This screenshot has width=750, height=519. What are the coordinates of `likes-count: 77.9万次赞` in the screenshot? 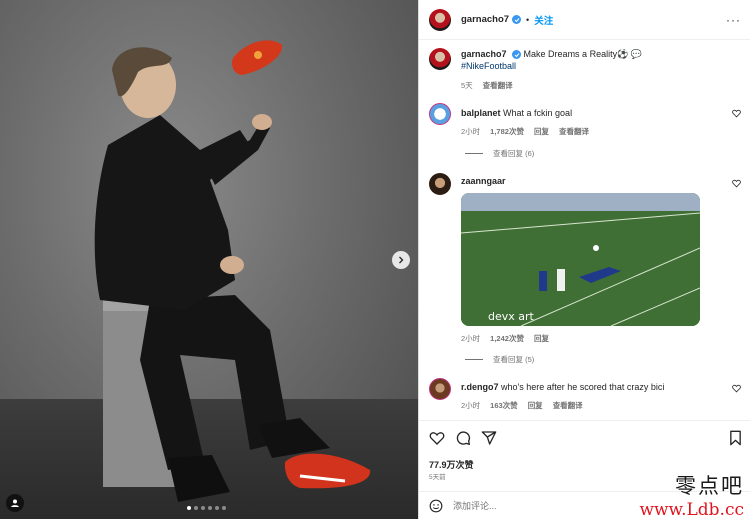 It's located at (451, 464).